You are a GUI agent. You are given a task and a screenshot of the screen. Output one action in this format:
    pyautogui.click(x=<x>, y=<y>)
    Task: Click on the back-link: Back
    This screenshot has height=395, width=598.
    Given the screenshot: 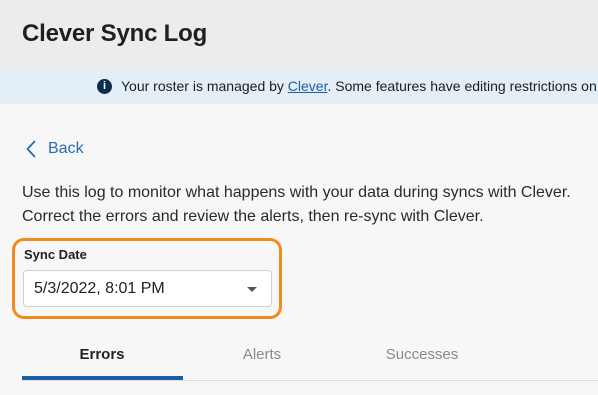 What is the action you would take?
    pyautogui.click(x=55, y=149)
    